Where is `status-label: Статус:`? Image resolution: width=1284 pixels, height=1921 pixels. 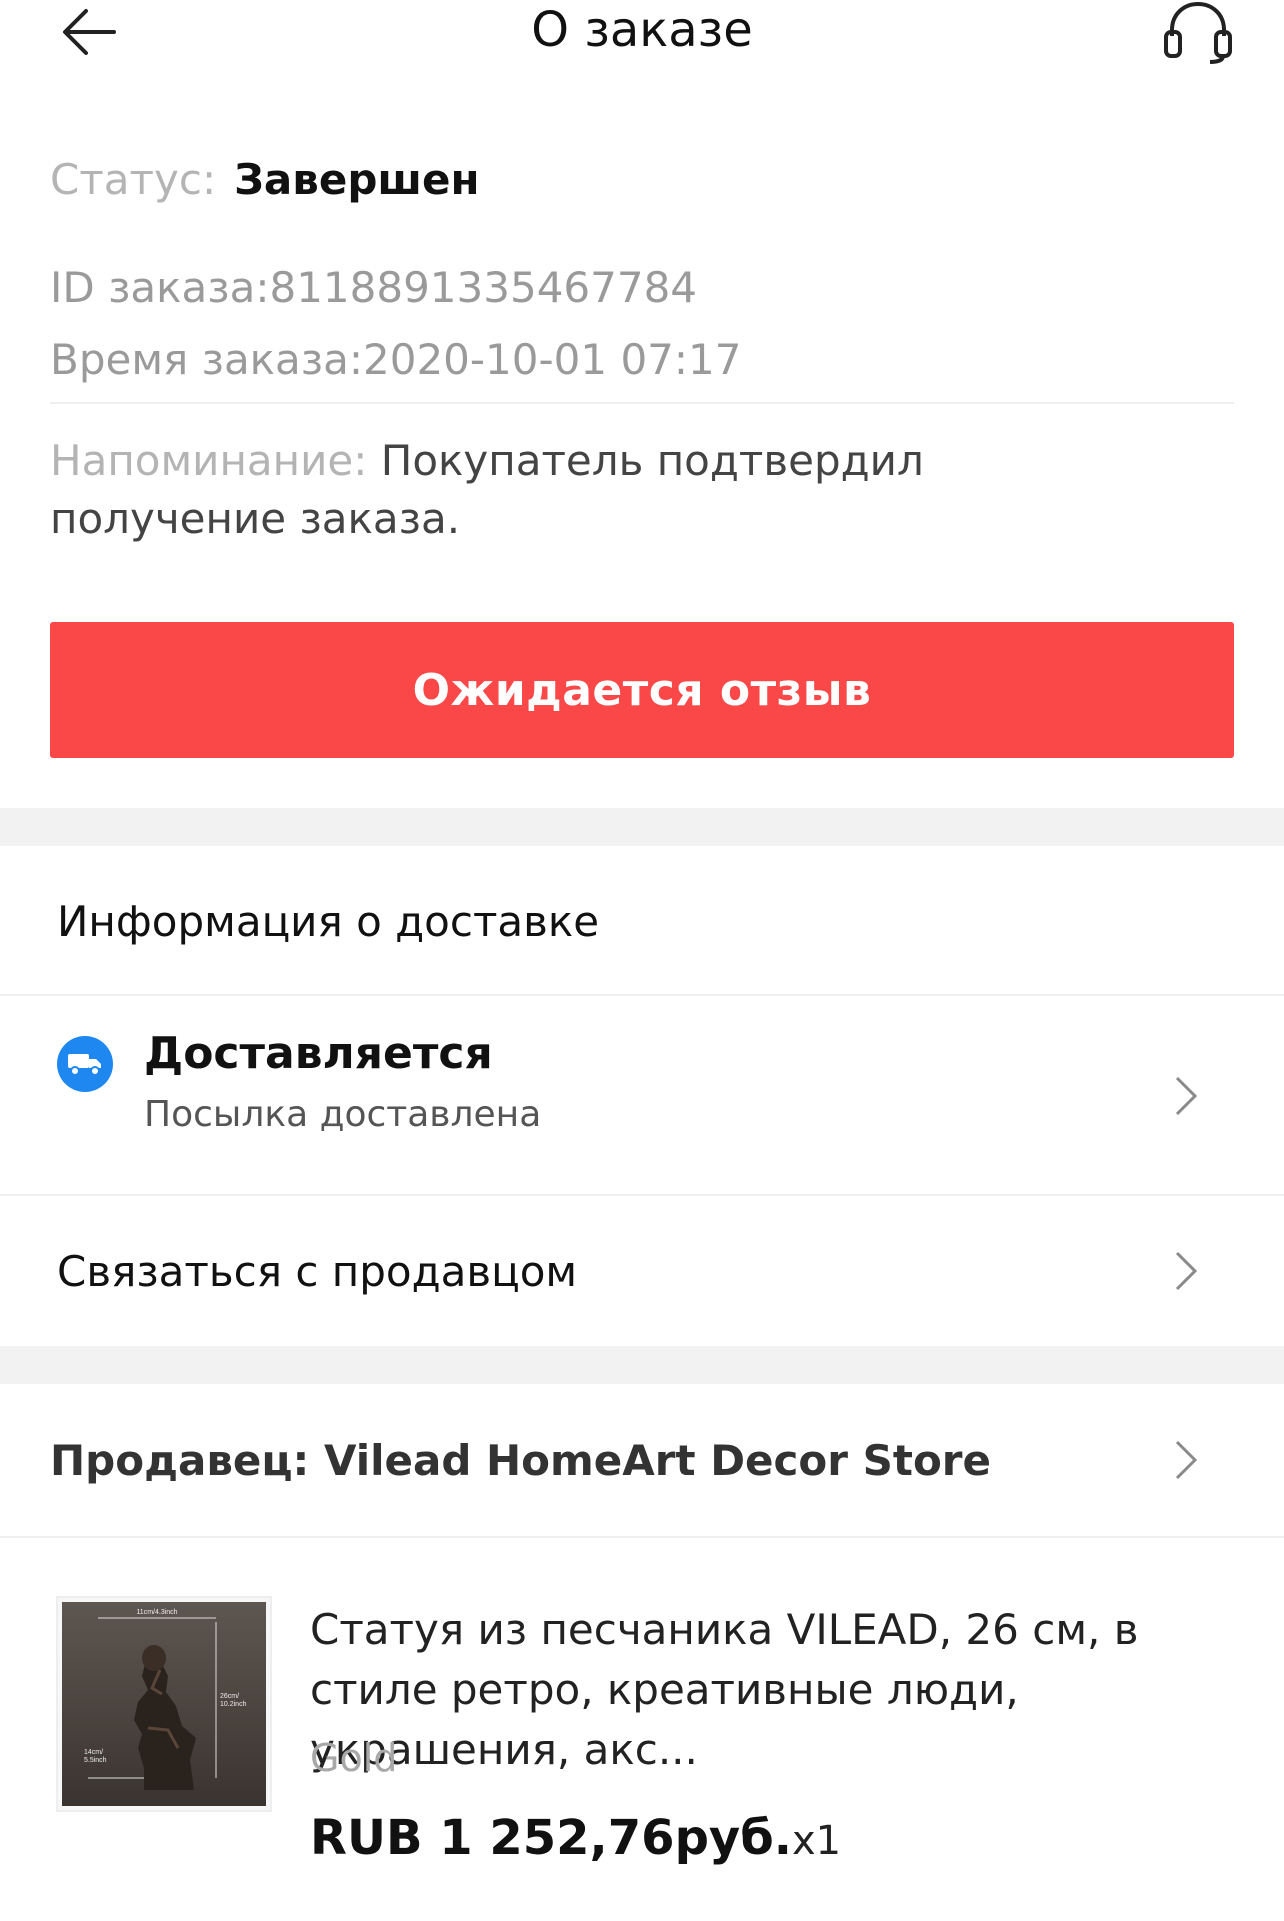 status-label: Статус: is located at coordinates (133, 179).